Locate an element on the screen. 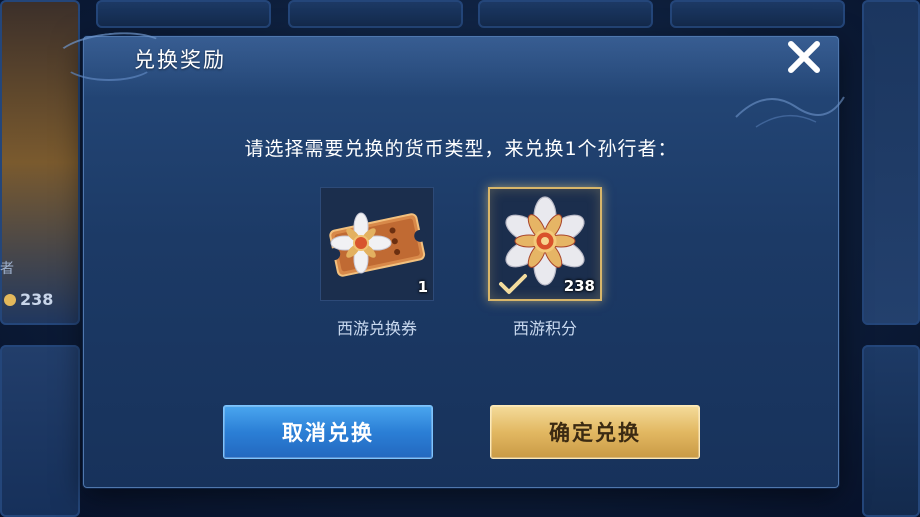 The height and width of the screenshot is (517, 920). background-coin-count: 238 is located at coordinates (28, 299).